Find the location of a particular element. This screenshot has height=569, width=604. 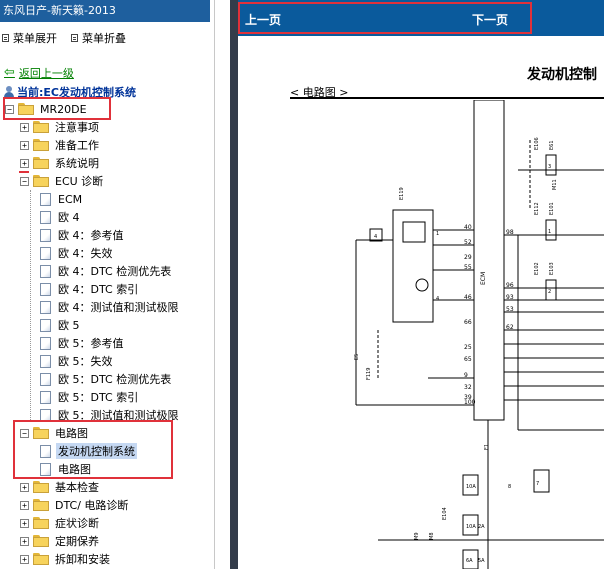

tree-item-eu5ref: 欧 5：参考值 is located at coordinates (83, 343).